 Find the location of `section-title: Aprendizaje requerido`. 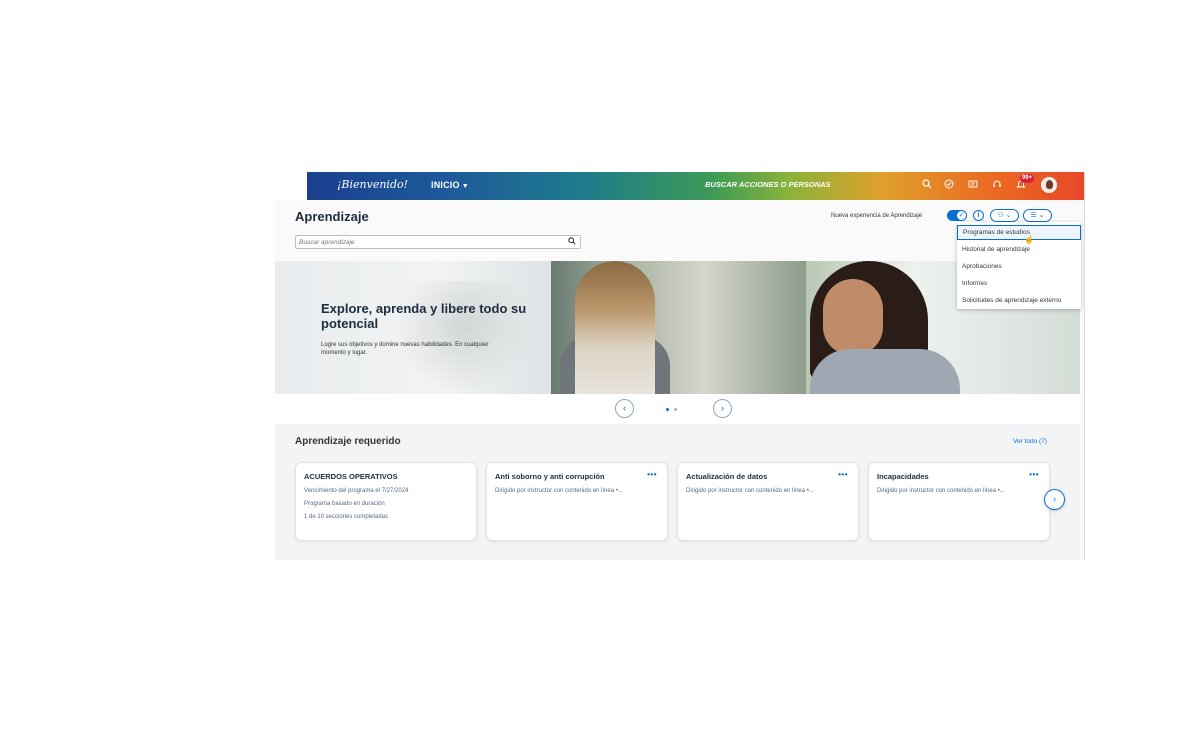

section-title: Aprendizaje requerido is located at coordinates (348, 441).